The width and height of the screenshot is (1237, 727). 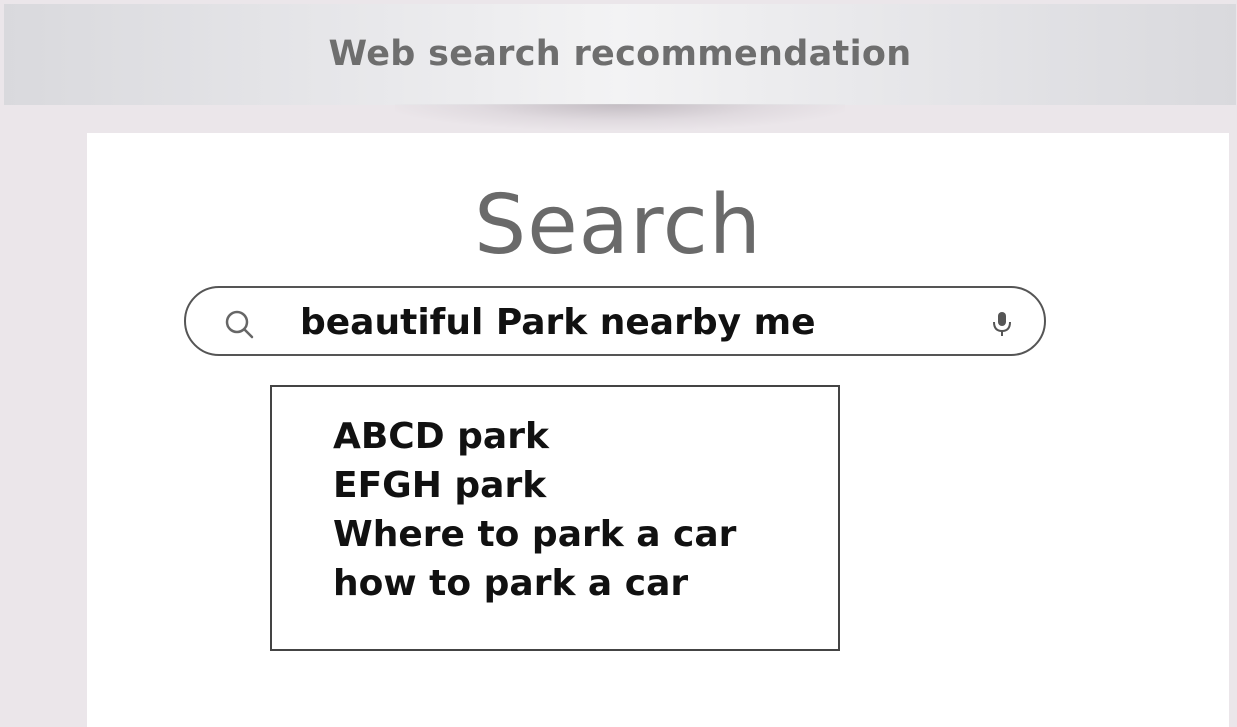 What do you see at coordinates (439, 486) in the screenshot?
I see `suggestion-item: EFGH park` at bounding box center [439, 486].